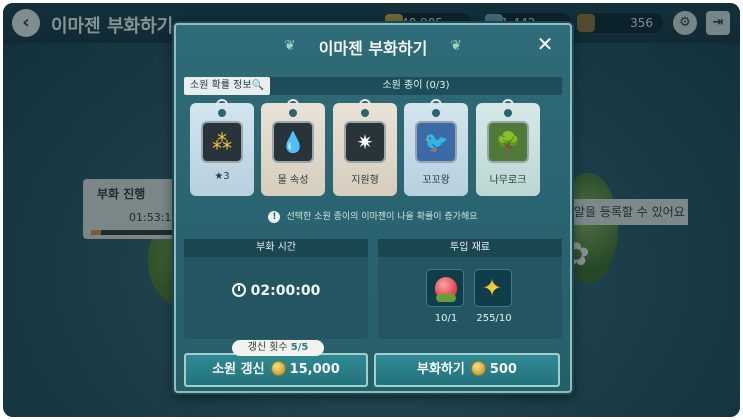  I want to click on probability-notice: ! 선택한 소원 종이의 이마젠이 나올 확률이 증가해요, so click(373, 216).